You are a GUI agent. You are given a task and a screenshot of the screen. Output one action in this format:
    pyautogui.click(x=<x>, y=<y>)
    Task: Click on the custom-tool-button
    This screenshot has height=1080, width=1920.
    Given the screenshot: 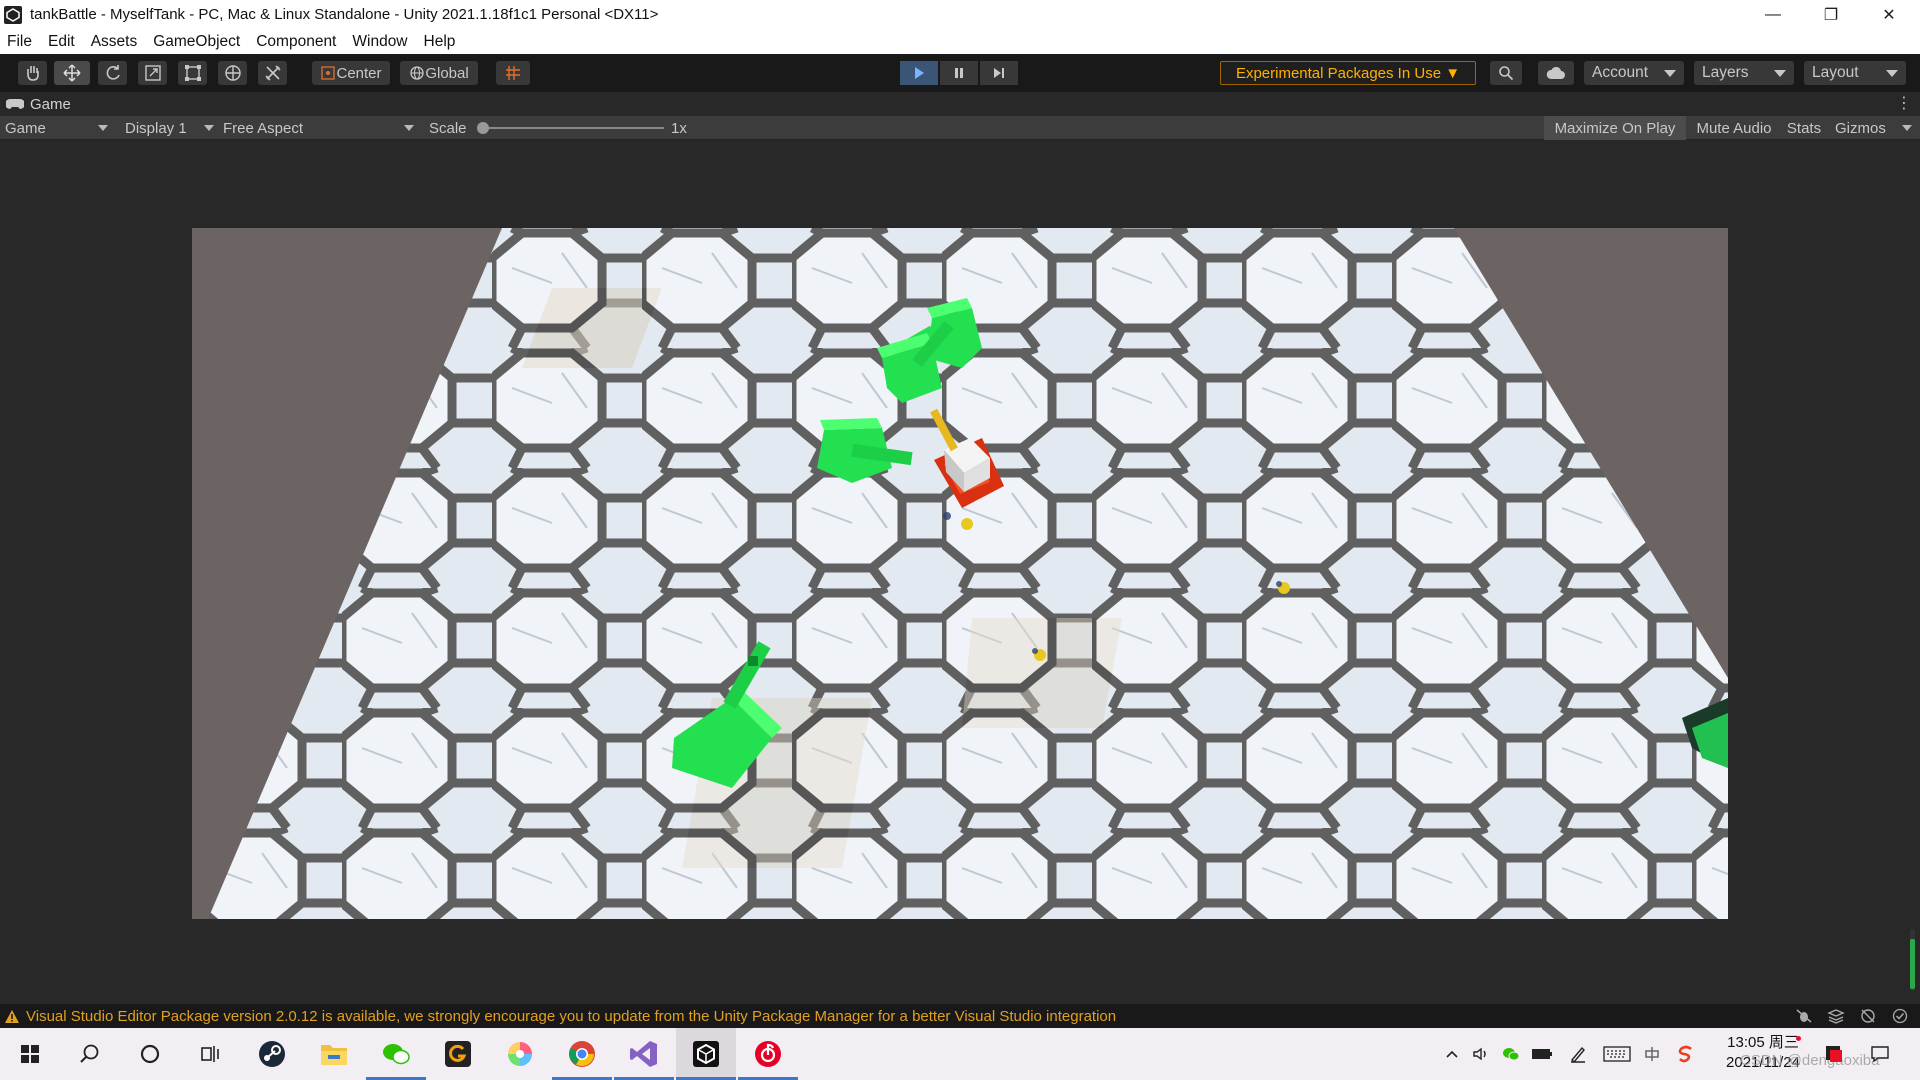 What is the action you would take?
    pyautogui.click(x=272, y=73)
    